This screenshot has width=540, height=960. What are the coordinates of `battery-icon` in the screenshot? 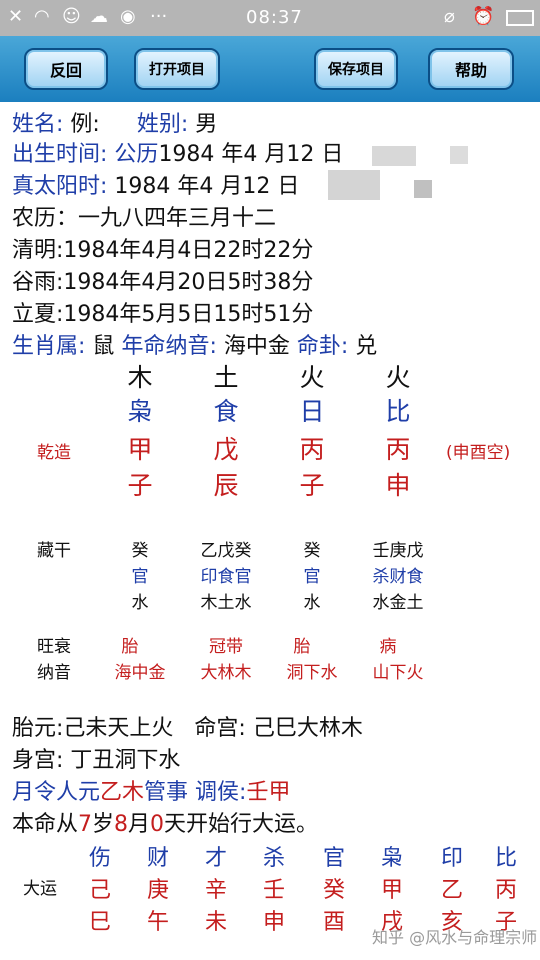 It's located at (520, 18).